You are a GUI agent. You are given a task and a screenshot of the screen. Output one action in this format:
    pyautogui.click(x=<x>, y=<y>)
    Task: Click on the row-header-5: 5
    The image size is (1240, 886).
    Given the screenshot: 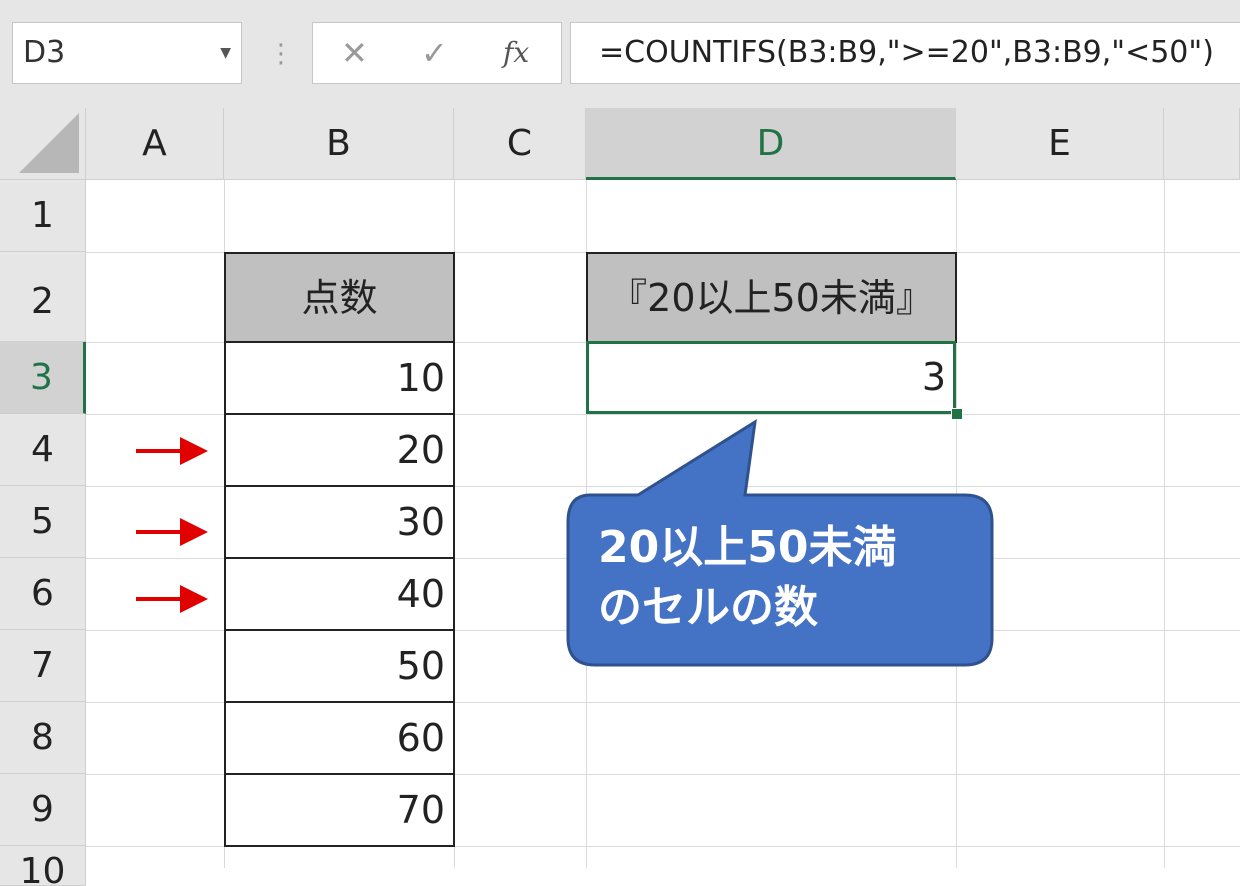 What is the action you would take?
    pyautogui.click(x=43, y=522)
    